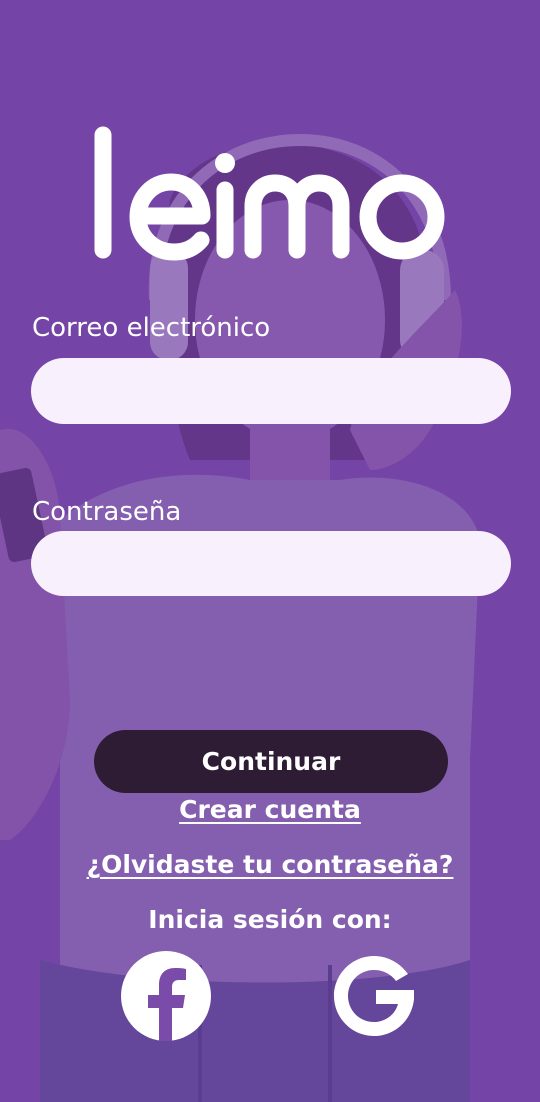 Image resolution: width=540 pixels, height=1102 pixels. I want to click on email-field, so click(271, 391).